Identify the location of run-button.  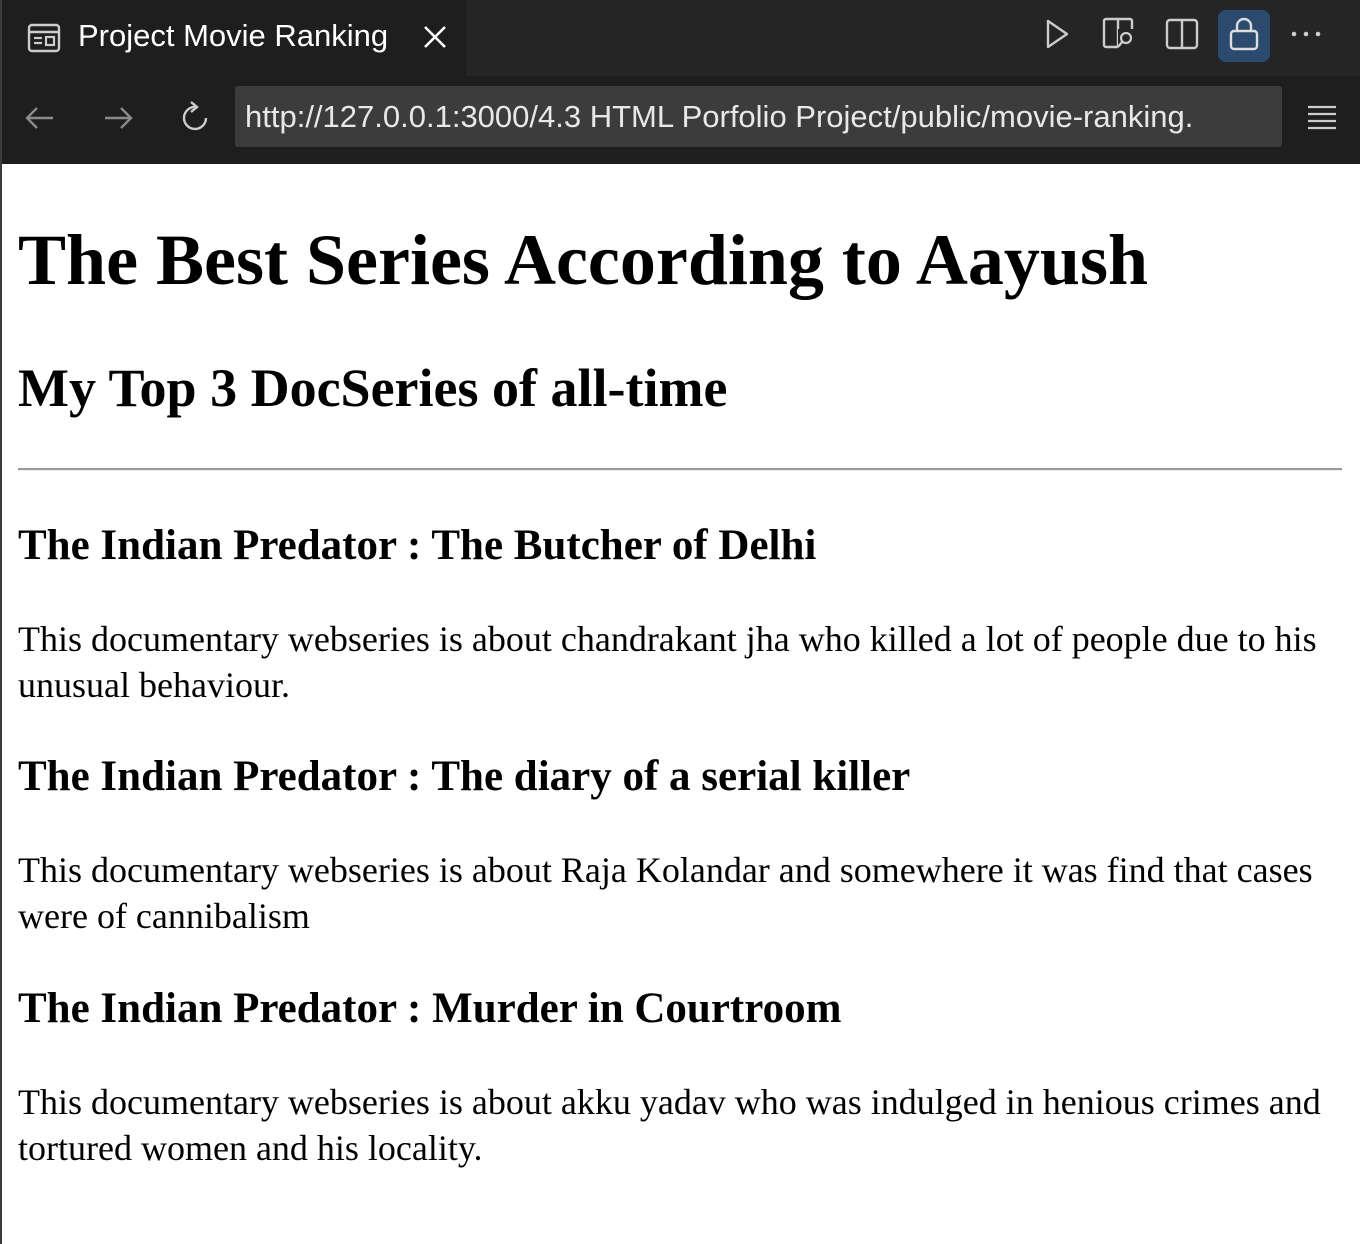
(1056, 36).